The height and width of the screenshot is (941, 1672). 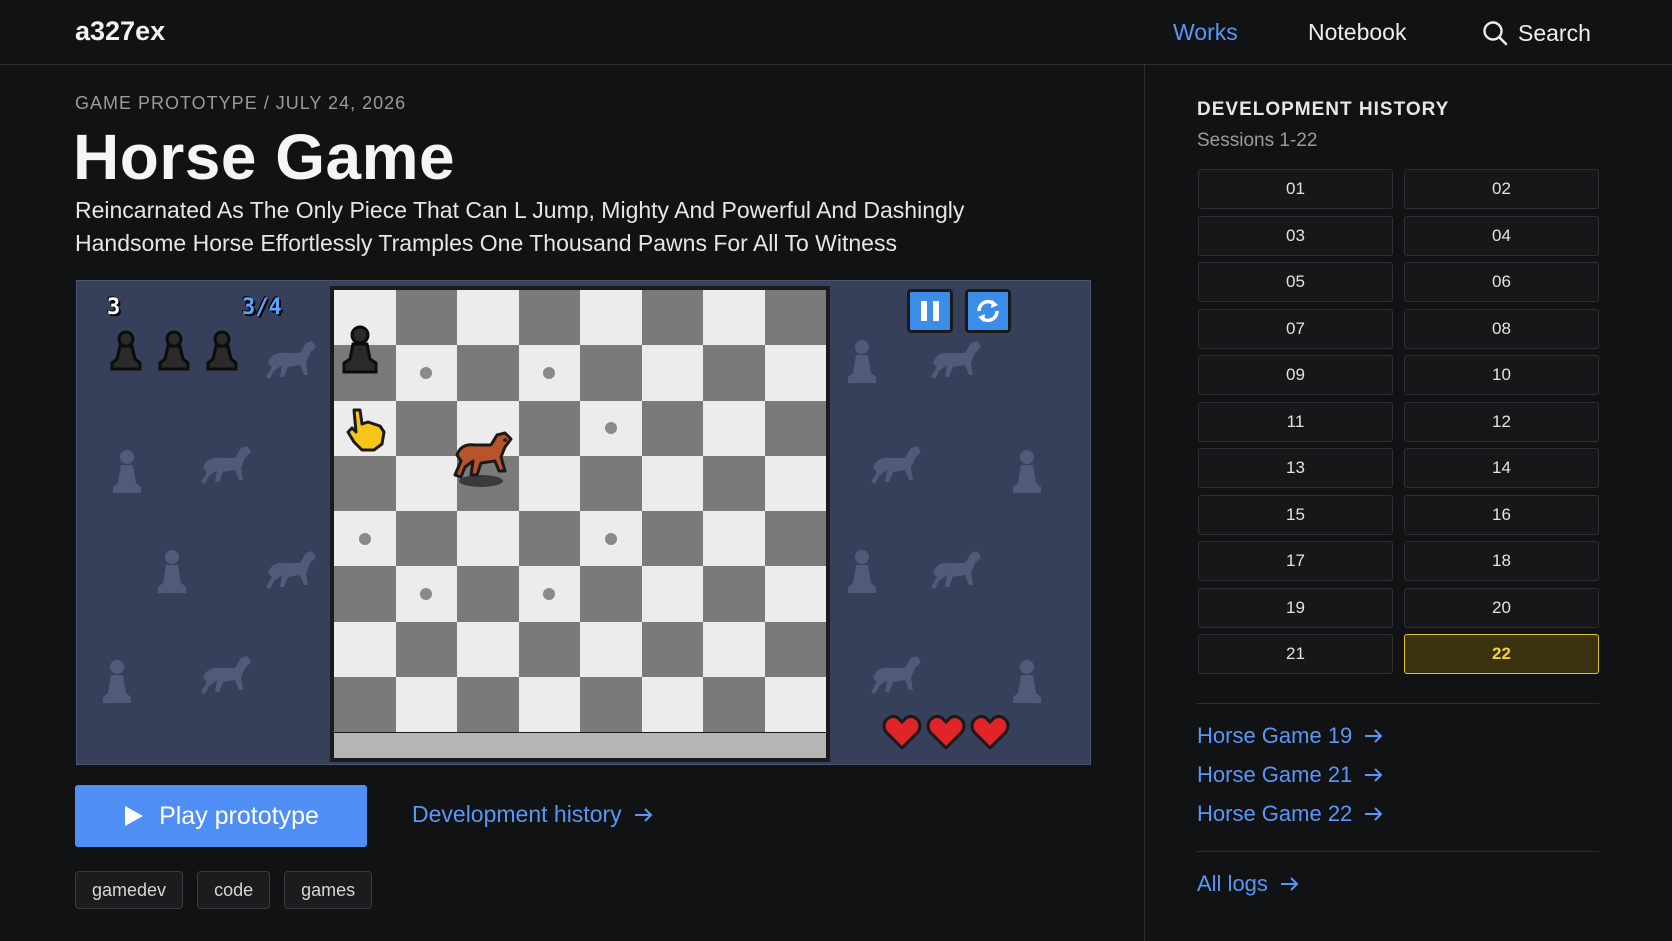 What do you see at coordinates (221, 816) in the screenshot?
I see `play-prototype-button: Play prototype` at bounding box center [221, 816].